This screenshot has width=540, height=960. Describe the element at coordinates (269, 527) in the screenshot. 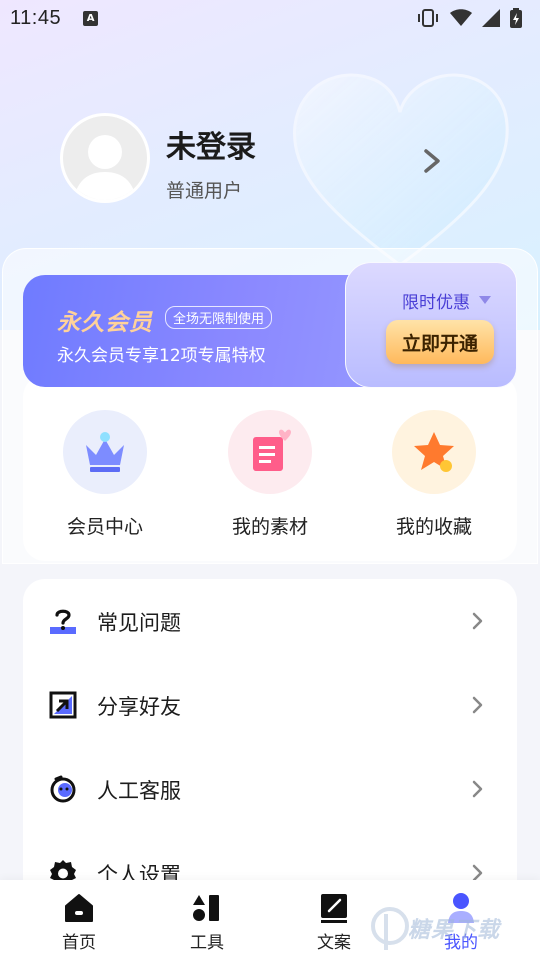

I see `feature-label: 我的素材` at that location.